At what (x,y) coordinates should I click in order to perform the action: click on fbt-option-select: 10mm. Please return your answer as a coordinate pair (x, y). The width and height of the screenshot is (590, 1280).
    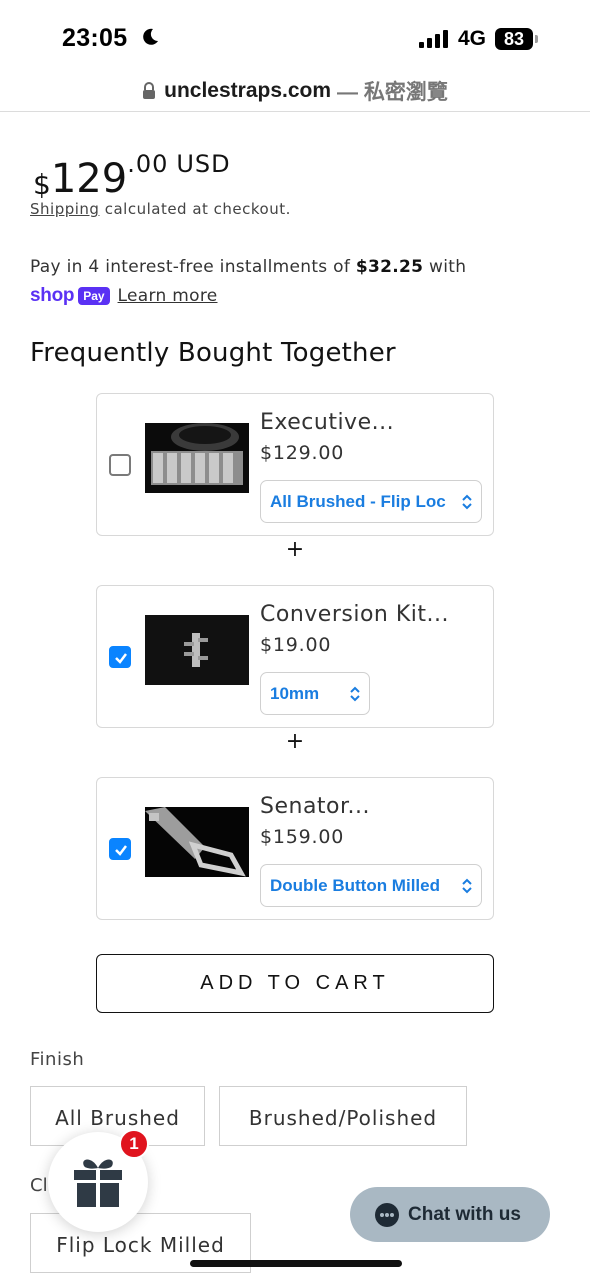
    Looking at the image, I should click on (315, 693).